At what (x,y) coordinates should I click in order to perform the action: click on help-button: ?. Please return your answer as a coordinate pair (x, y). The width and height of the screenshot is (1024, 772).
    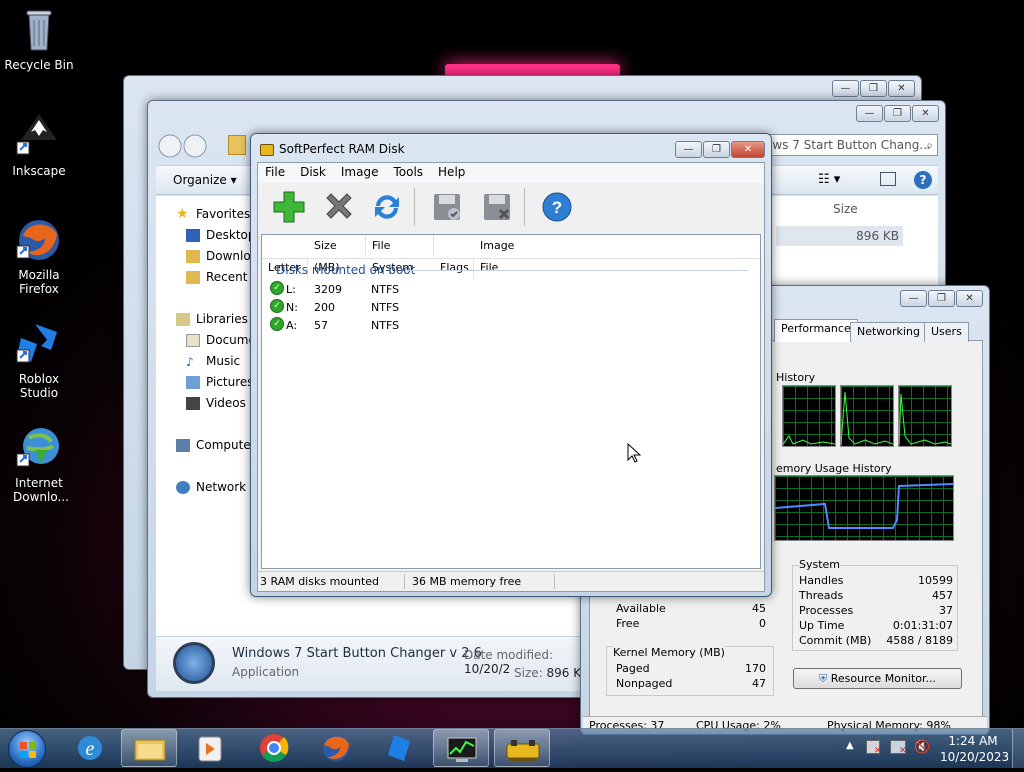
    Looking at the image, I should click on (557, 207).